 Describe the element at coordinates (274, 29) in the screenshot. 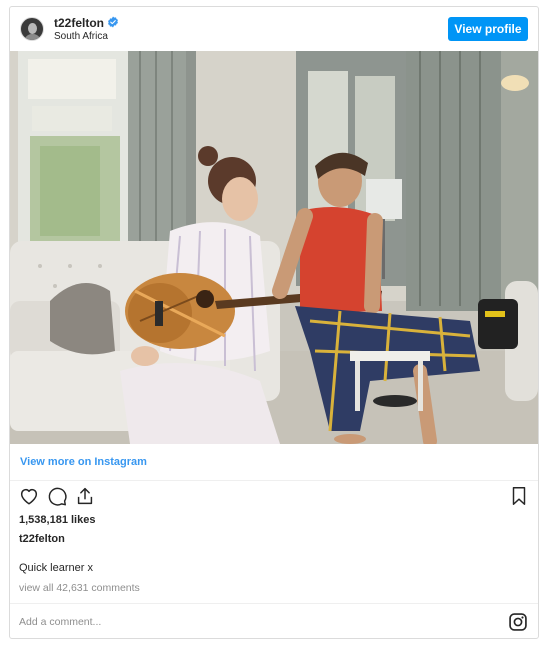

I see `post-header: t22felton South Africa View profile` at that location.